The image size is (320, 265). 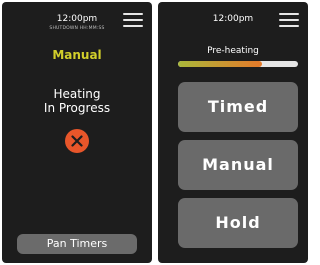 What do you see at coordinates (238, 165) in the screenshot?
I see `manual-button: Manual` at bounding box center [238, 165].